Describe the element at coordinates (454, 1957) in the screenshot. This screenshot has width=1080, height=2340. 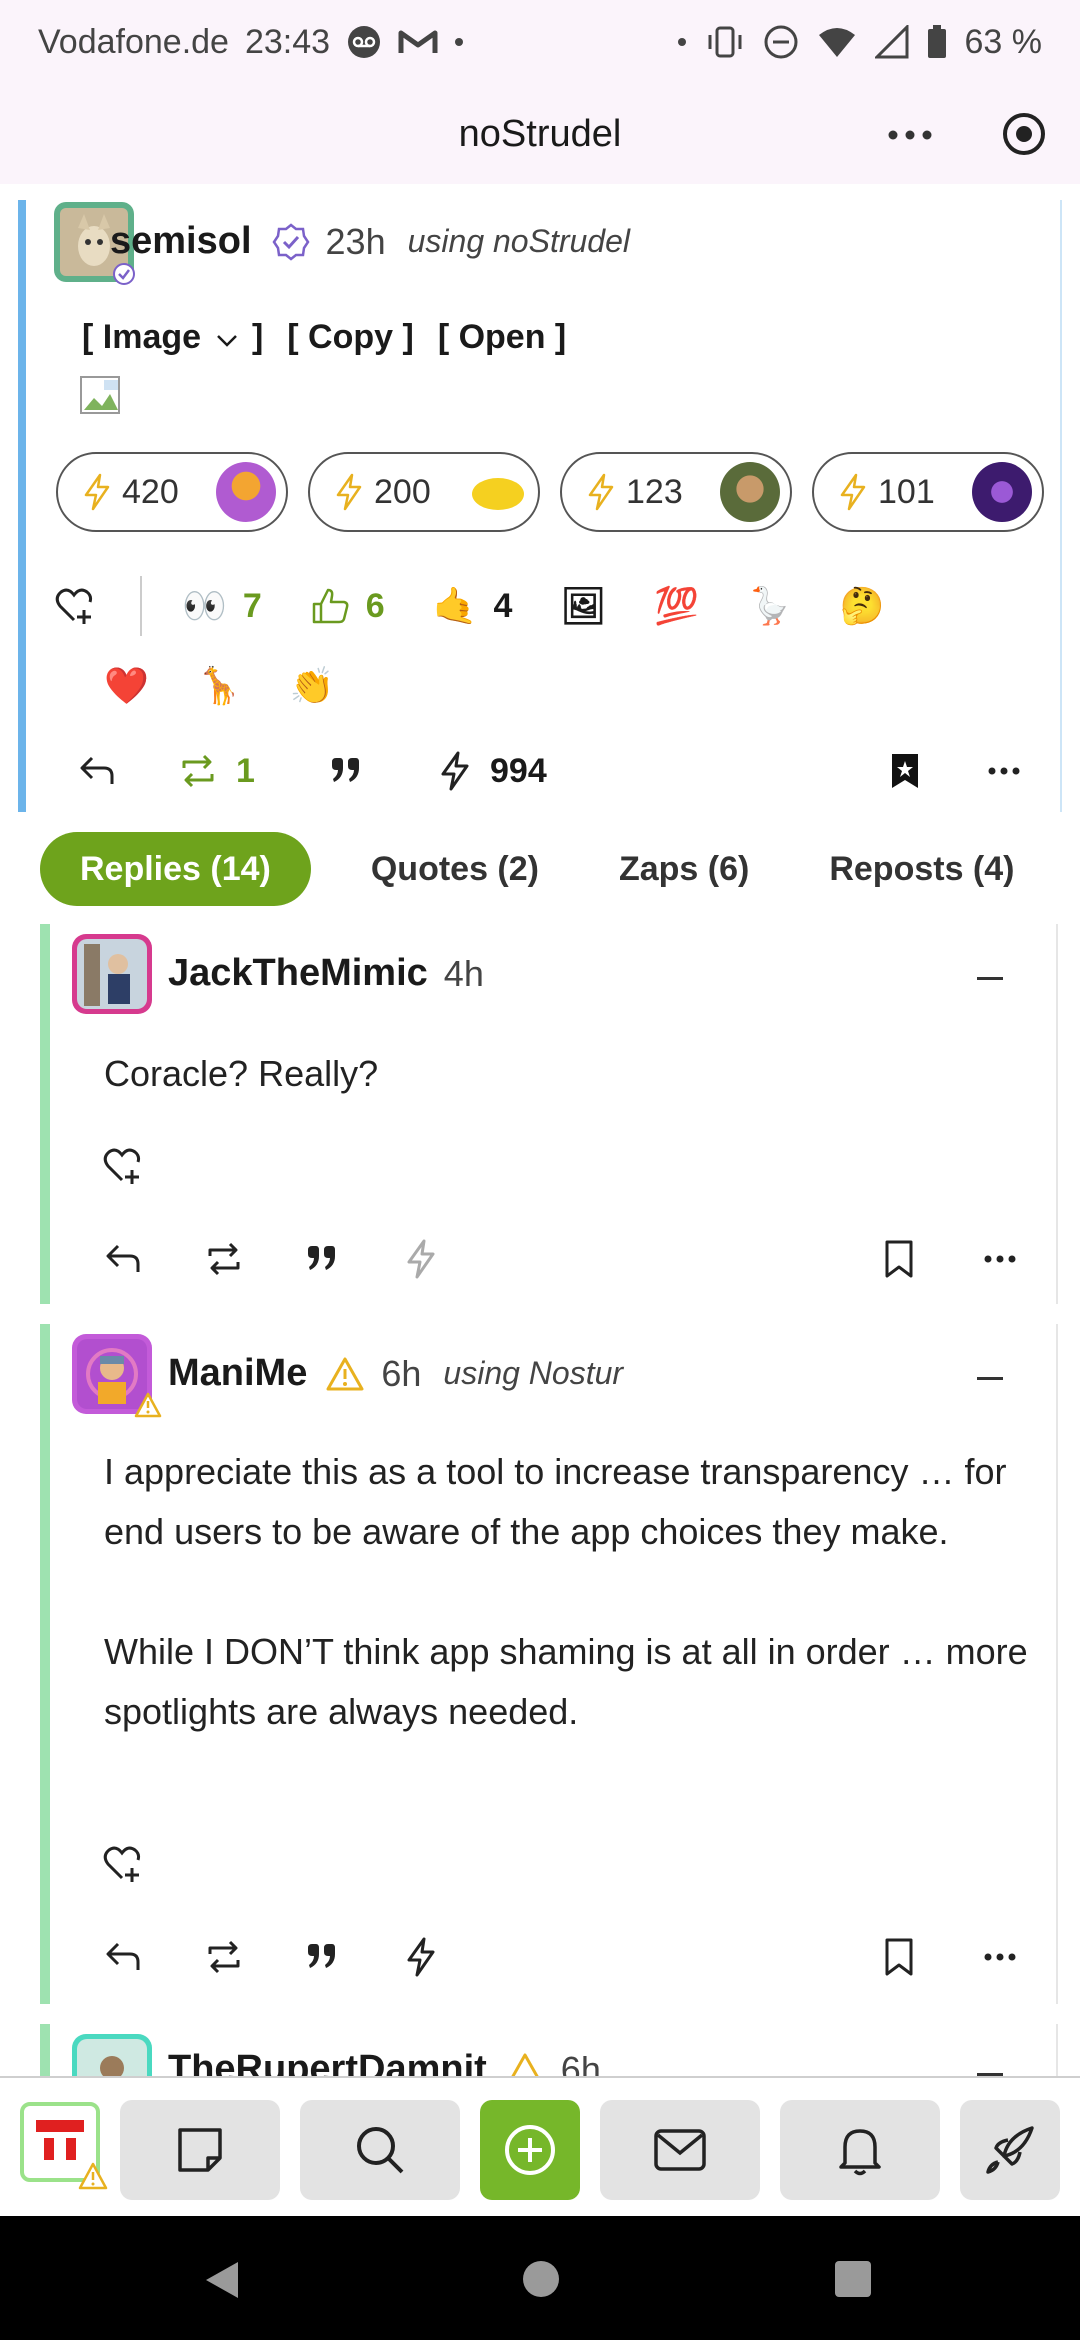
I see `zap-button` at that location.